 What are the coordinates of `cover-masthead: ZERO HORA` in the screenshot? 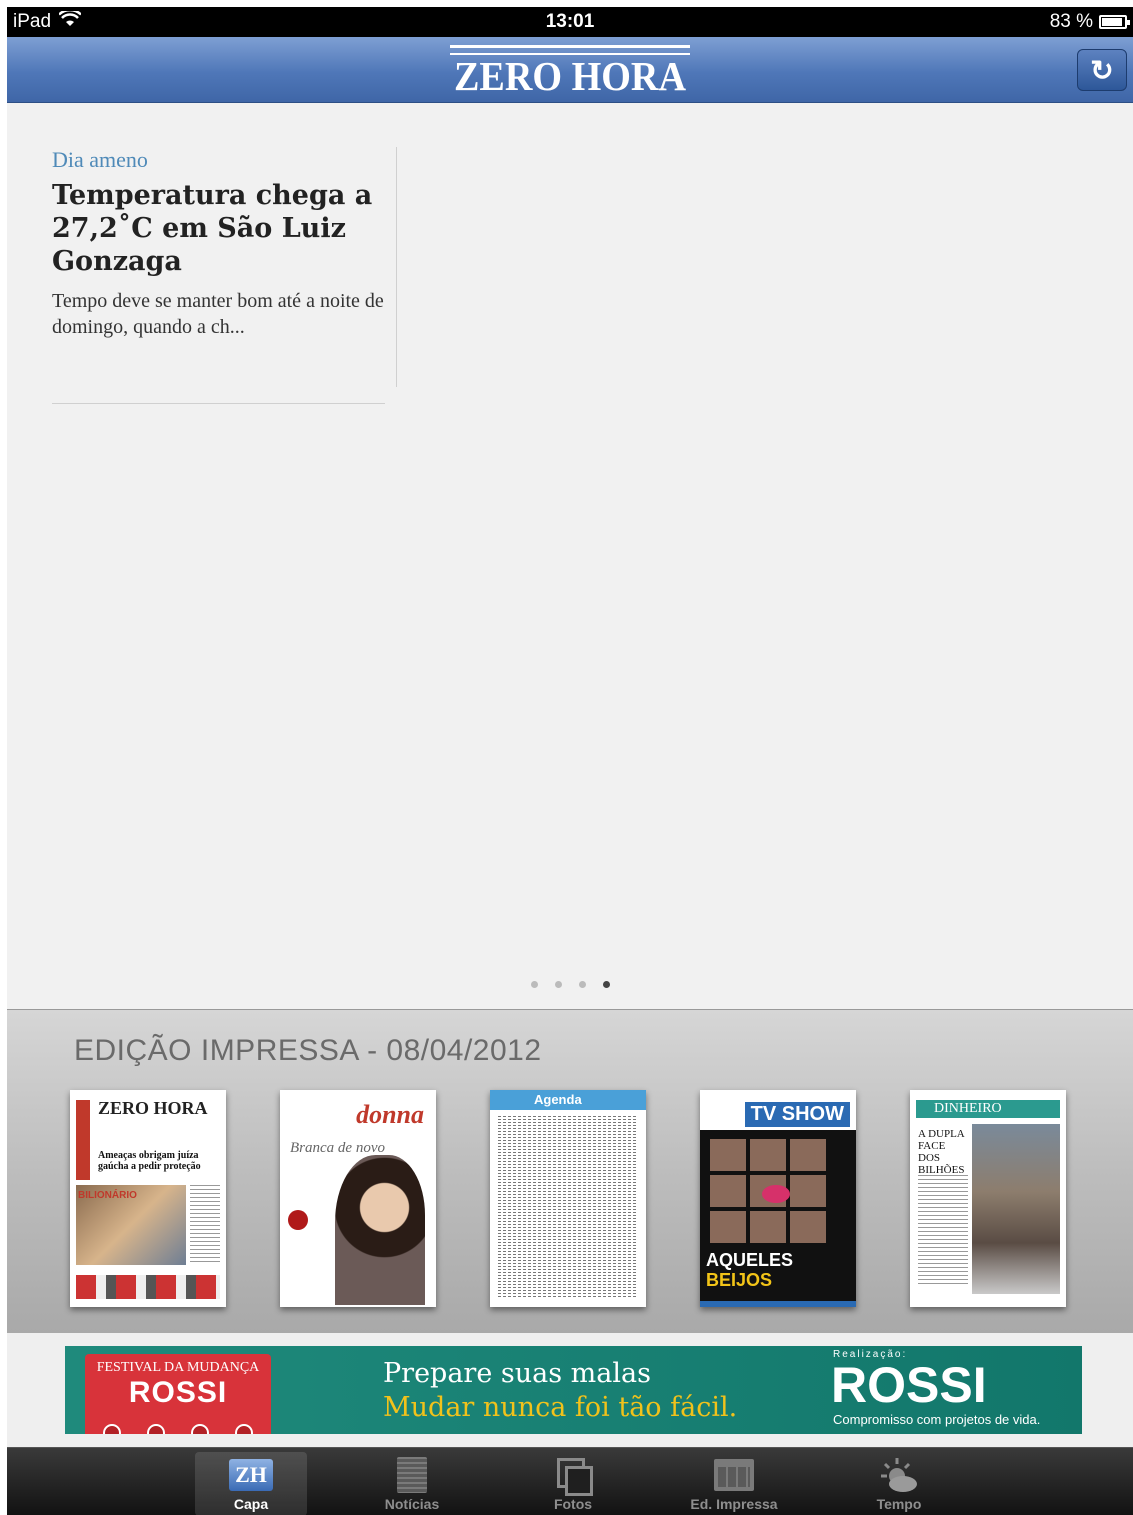 It's located at (153, 1108).